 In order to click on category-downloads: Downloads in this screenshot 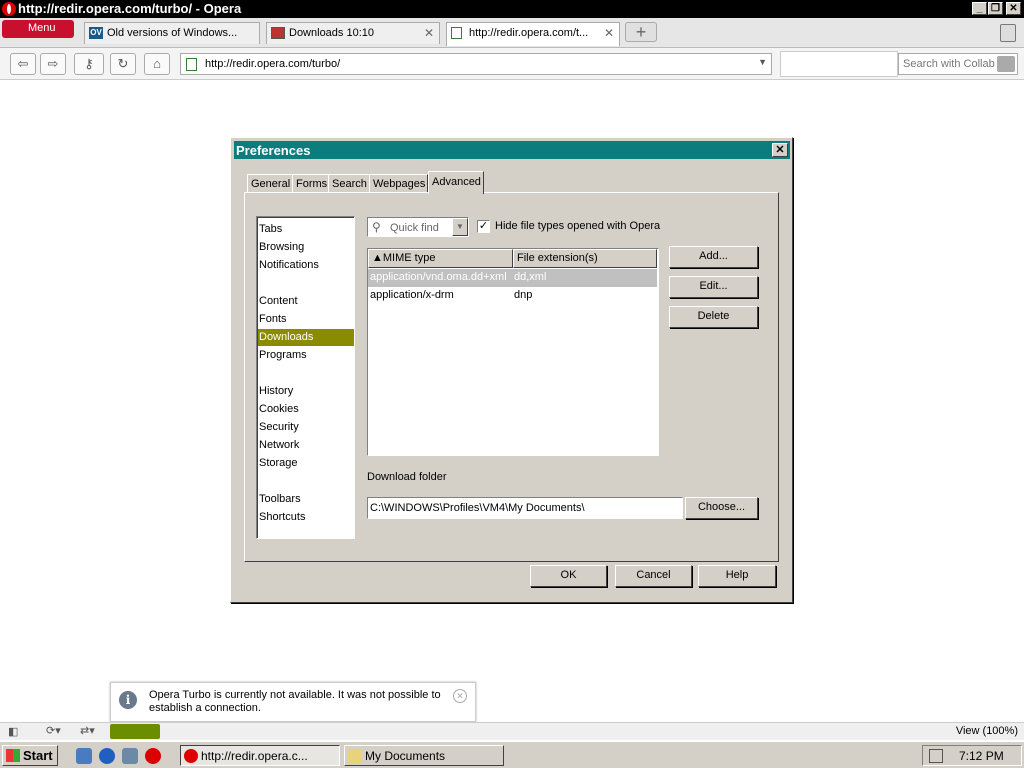, I will do `click(306, 337)`.